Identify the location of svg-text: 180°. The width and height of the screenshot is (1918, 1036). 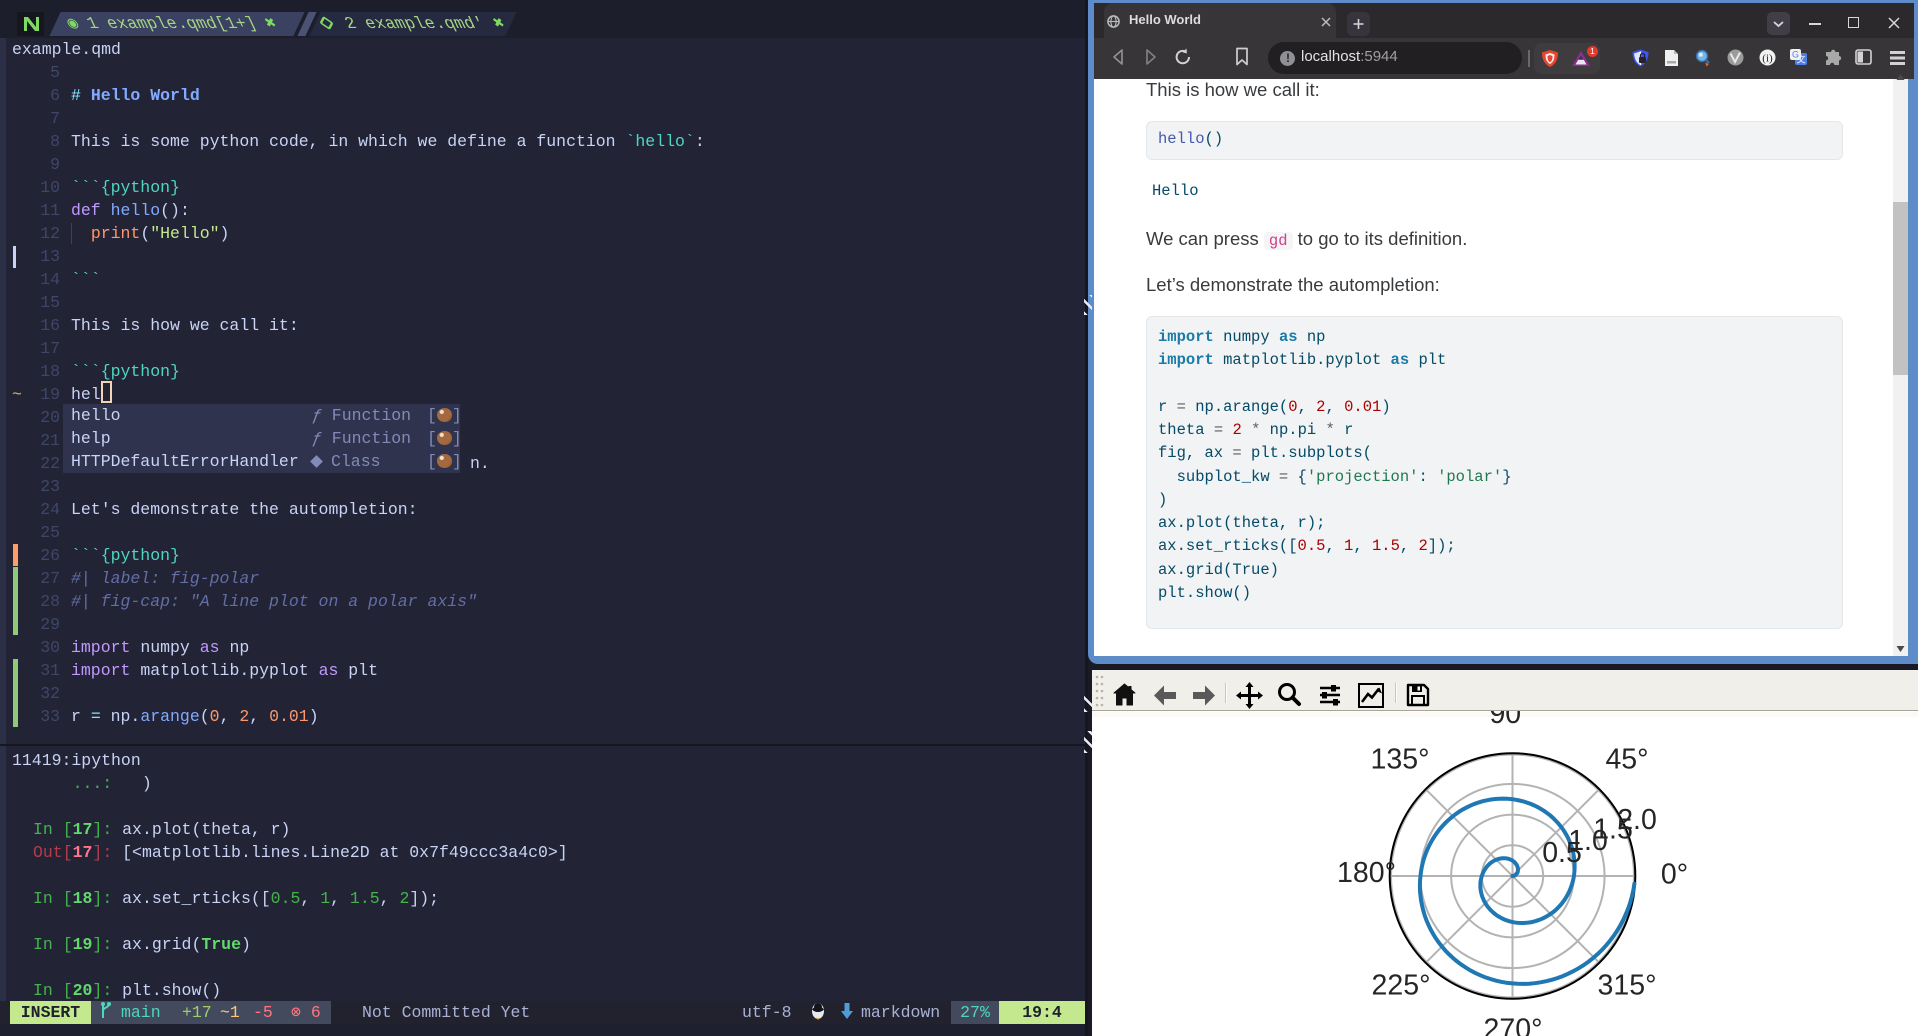
(1366, 873).